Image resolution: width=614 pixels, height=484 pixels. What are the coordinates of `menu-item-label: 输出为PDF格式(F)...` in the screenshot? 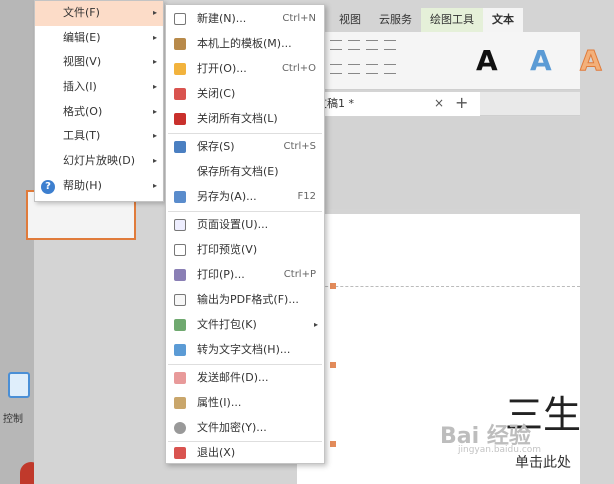 It's located at (248, 299).